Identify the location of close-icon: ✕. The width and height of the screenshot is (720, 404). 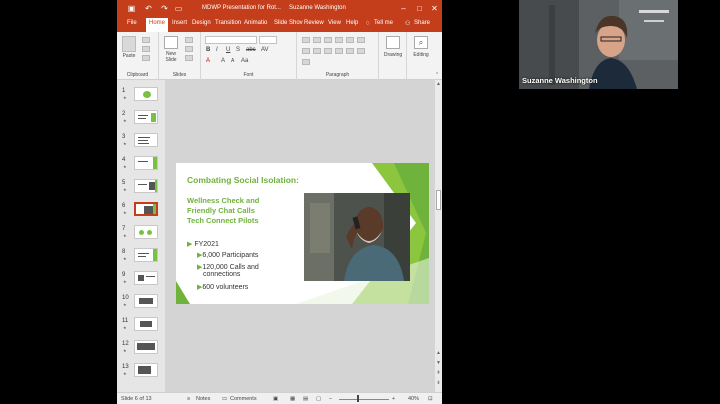
(434, 8).